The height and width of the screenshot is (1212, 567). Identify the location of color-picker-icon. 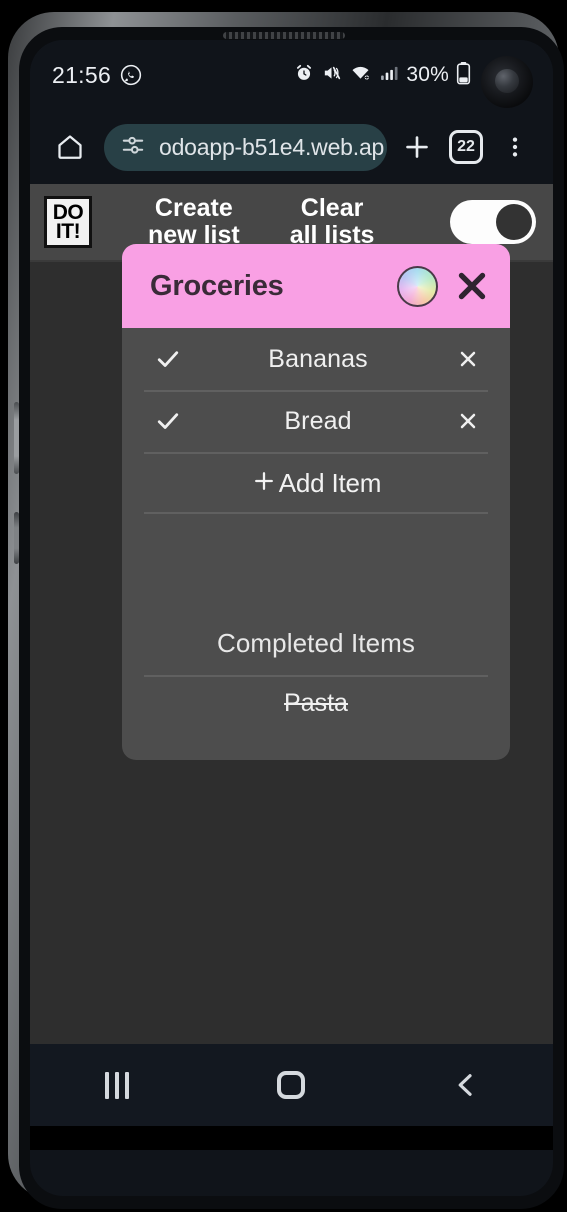
(417, 286).